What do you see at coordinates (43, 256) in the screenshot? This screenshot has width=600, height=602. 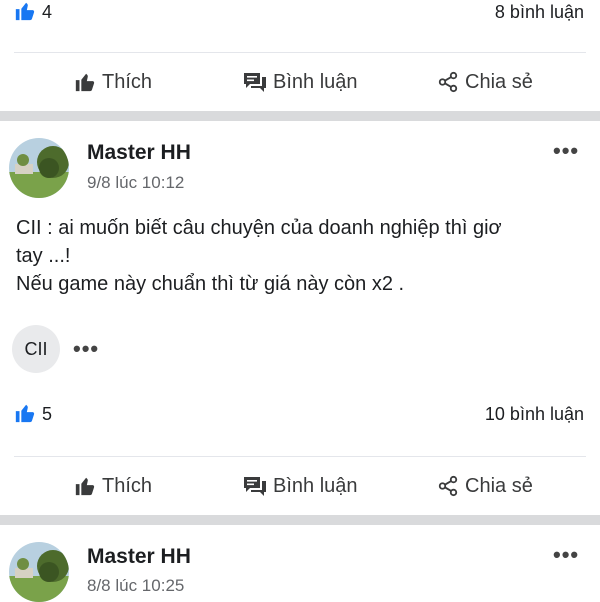 I see `post-text-line: tay ...!` at bounding box center [43, 256].